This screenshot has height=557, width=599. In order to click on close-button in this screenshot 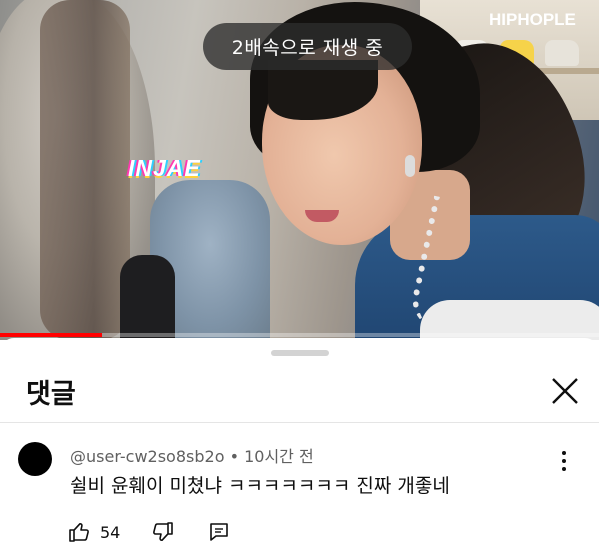, I will do `click(565, 391)`.